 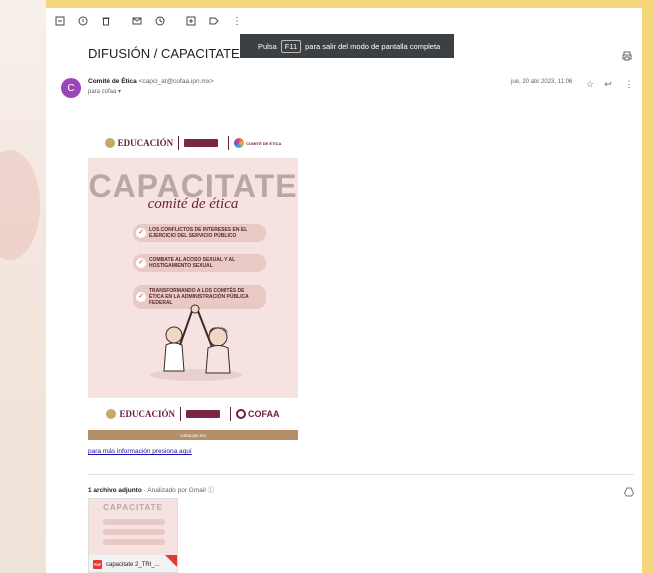 I want to click on star-icon: ☆, so click(x=590, y=84).